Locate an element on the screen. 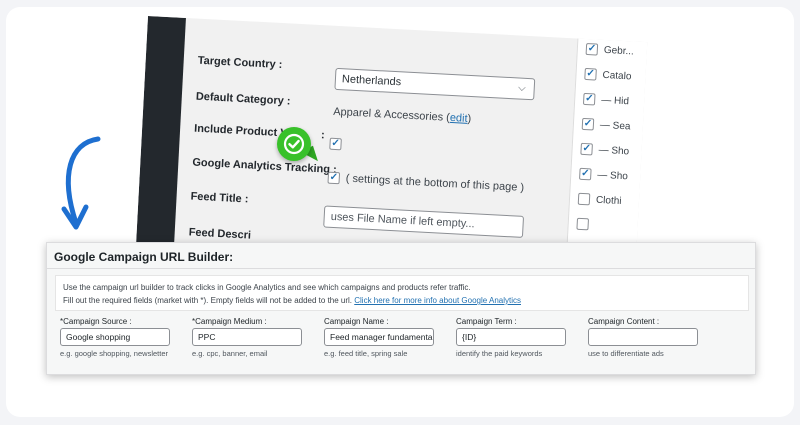 This screenshot has width=800, height=425. success-check-icon is located at coordinates (294, 144).